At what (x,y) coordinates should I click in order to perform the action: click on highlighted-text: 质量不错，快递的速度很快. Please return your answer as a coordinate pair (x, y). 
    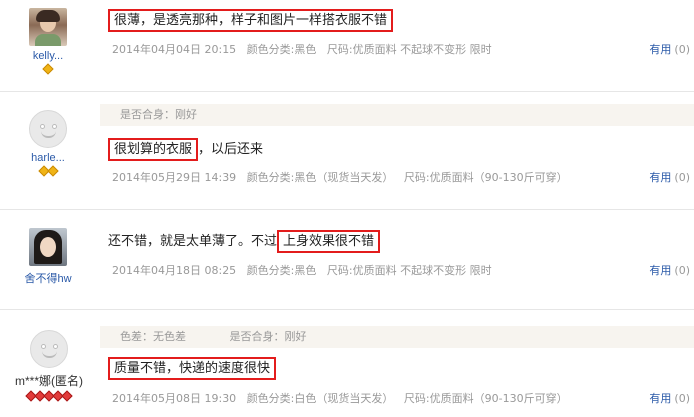
    Looking at the image, I should click on (192, 368).